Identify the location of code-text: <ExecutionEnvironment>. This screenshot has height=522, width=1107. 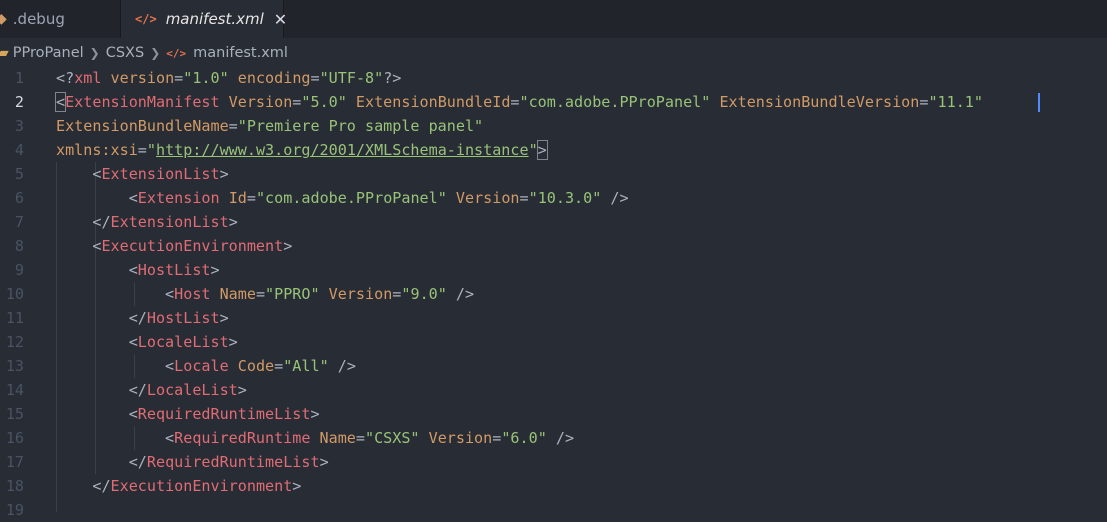
(174, 246).